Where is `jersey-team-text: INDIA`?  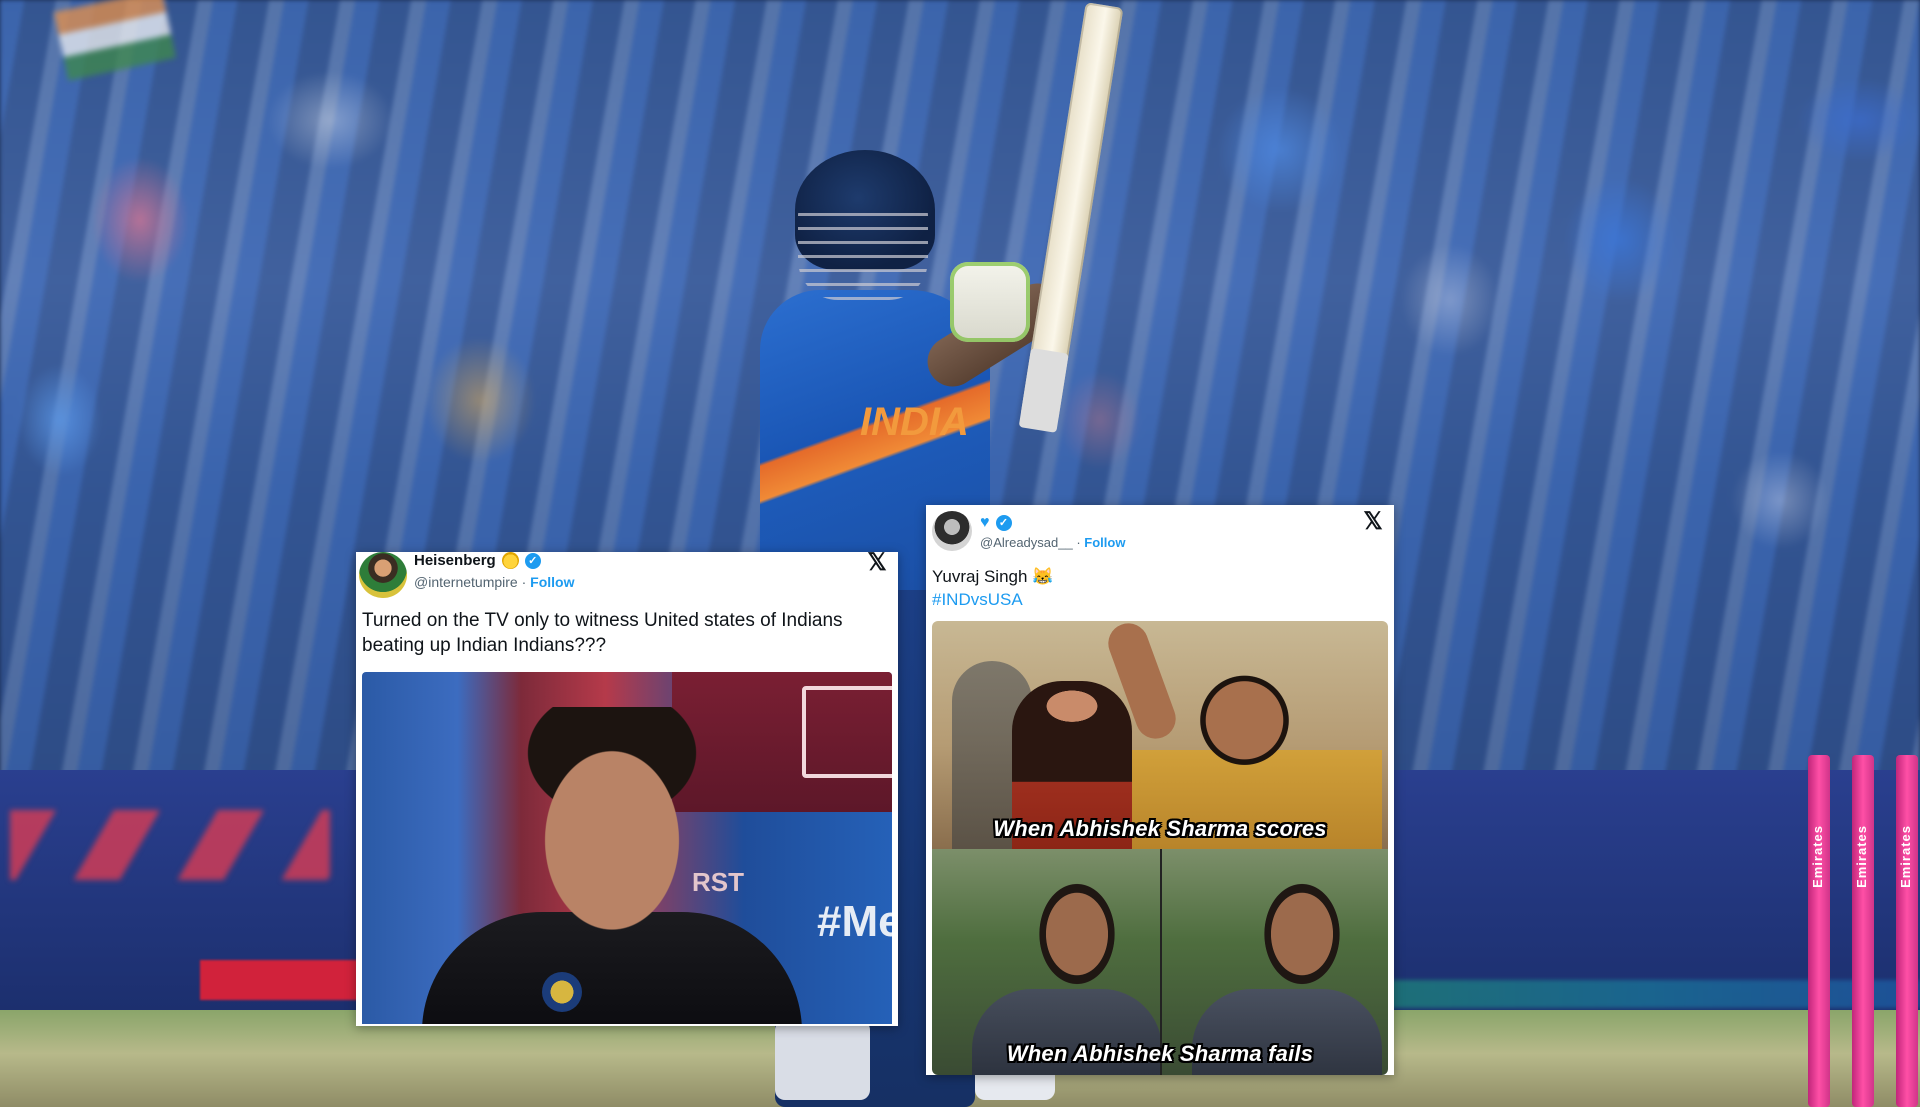 jersey-team-text: INDIA is located at coordinates (914, 422).